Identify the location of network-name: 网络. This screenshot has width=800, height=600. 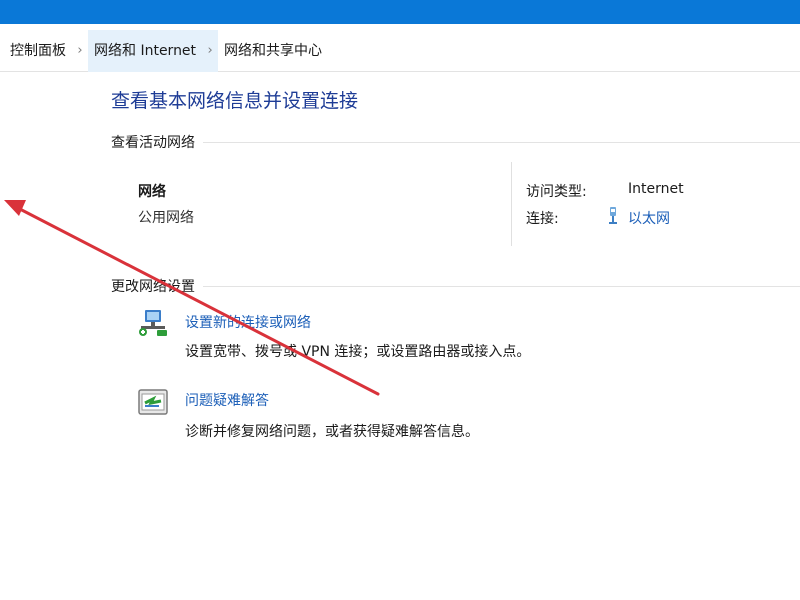
(152, 192).